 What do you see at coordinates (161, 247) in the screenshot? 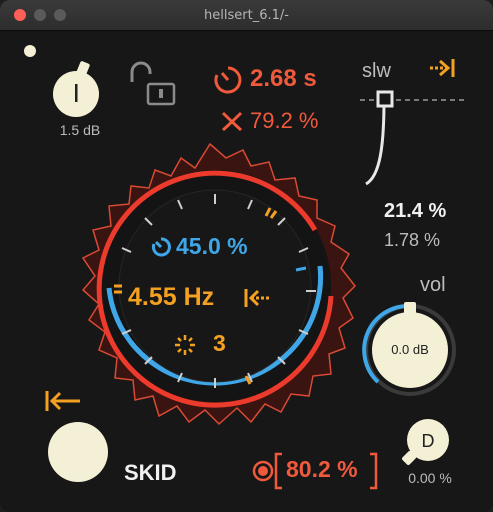
I see `sync-icon` at bounding box center [161, 247].